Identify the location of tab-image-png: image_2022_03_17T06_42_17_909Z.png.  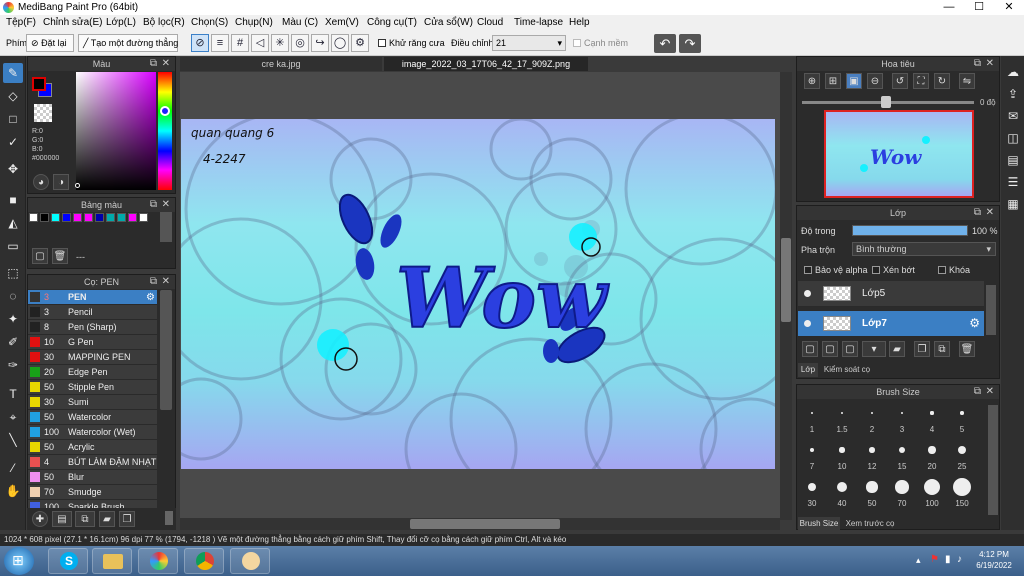
(486, 64).